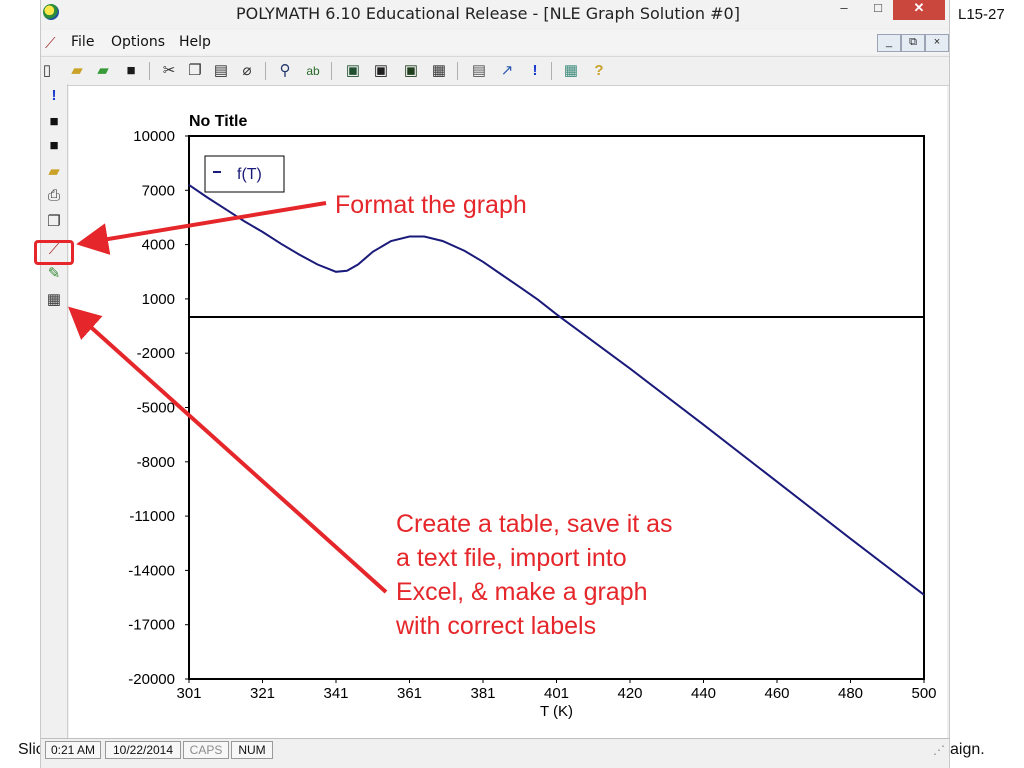 The width and height of the screenshot is (1024, 768). Describe the element at coordinates (151, 625) in the screenshot. I see `y-tick-label: -17000` at that location.